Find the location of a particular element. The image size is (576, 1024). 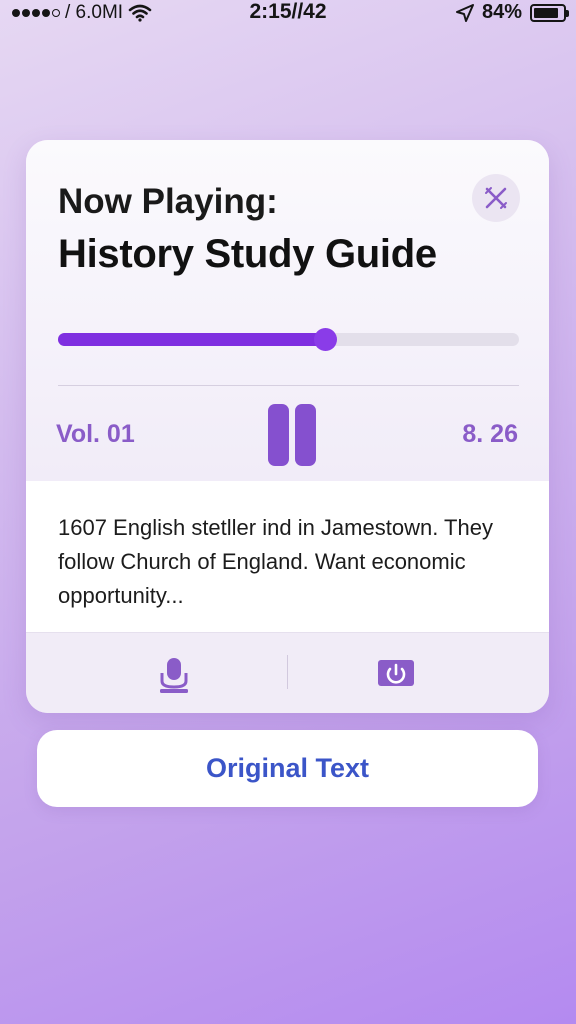

divider is located at coordinates (288, 385).